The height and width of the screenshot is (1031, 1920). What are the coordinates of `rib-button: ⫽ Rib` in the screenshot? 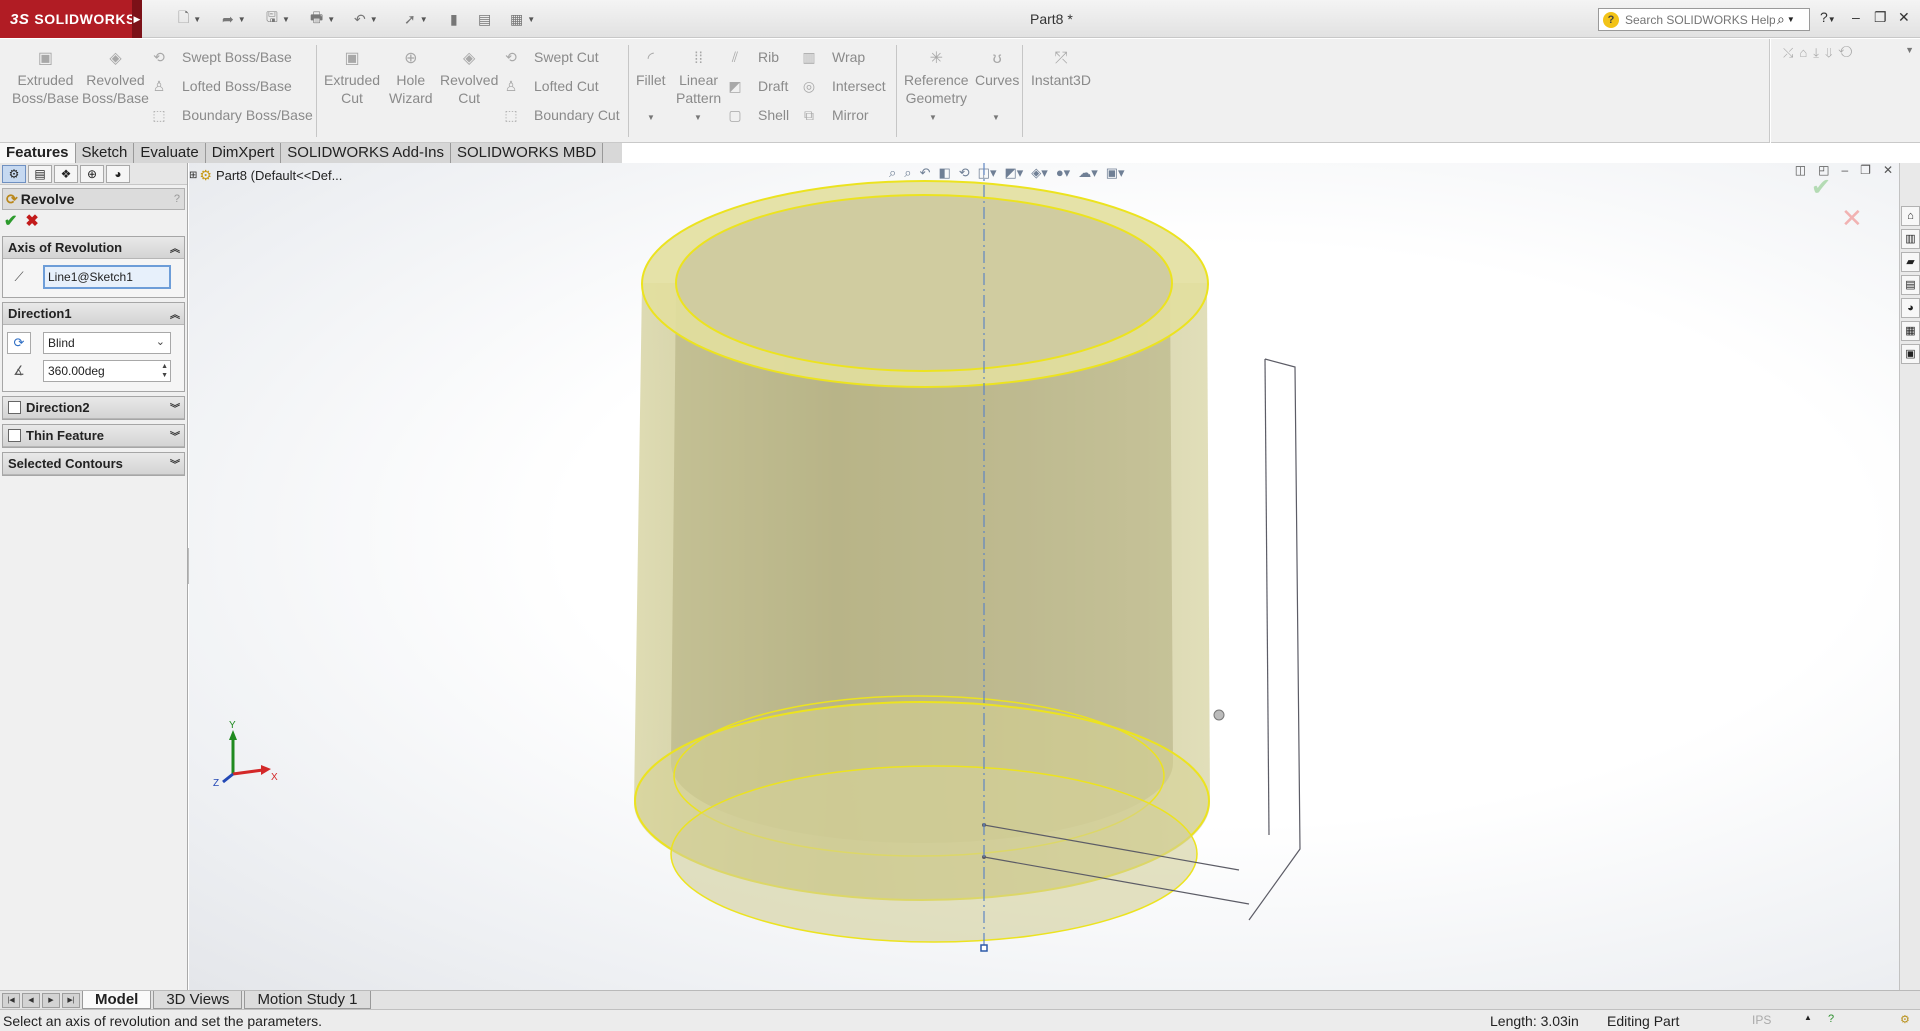 It's located at (752, 57).